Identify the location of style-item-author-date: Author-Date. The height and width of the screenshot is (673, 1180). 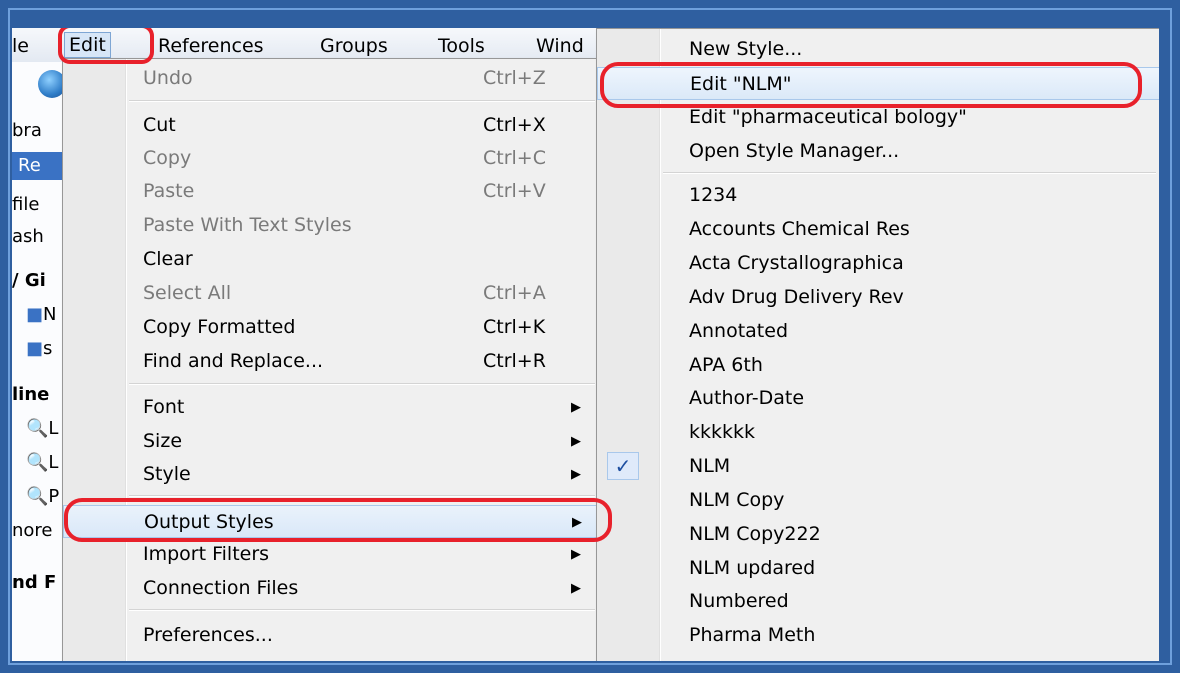
(878, 398).